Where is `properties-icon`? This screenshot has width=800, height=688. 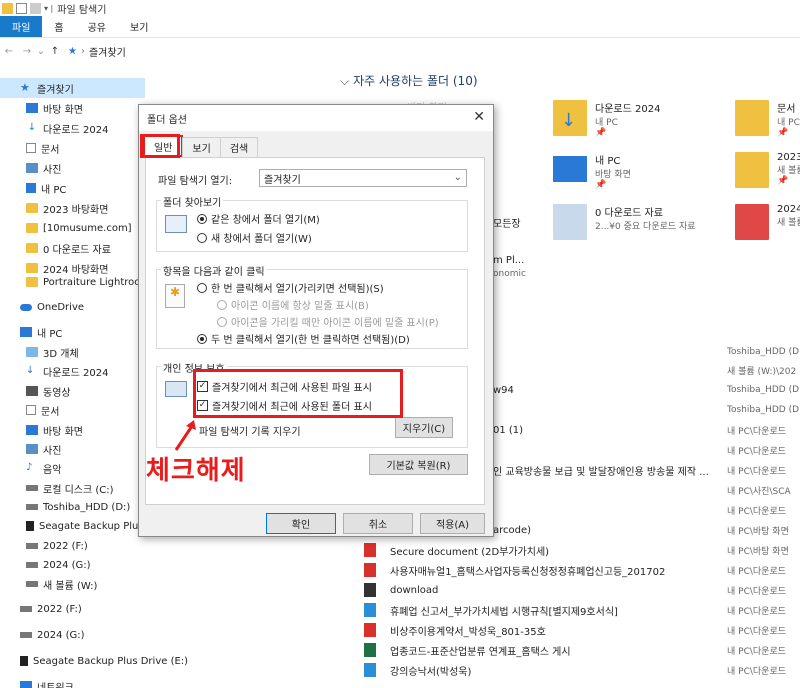 properties-icon is located at coordinates (21, 8).